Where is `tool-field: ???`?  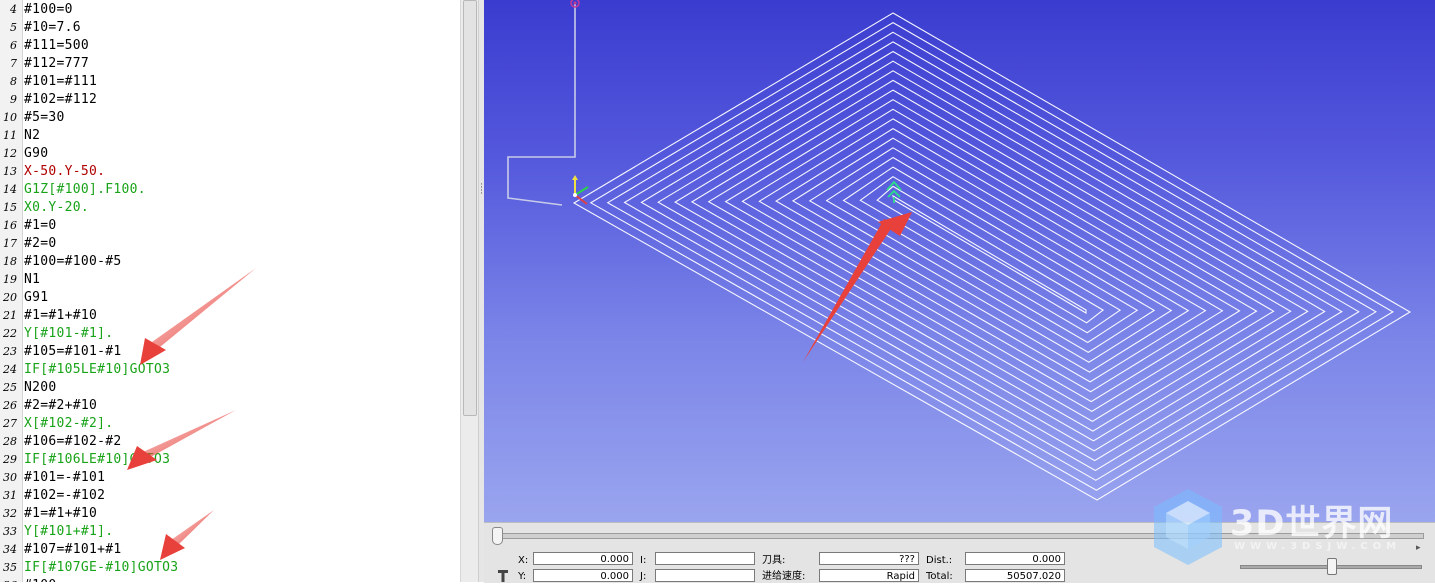
tool-field: ??? is located at coordinates (869, 558).